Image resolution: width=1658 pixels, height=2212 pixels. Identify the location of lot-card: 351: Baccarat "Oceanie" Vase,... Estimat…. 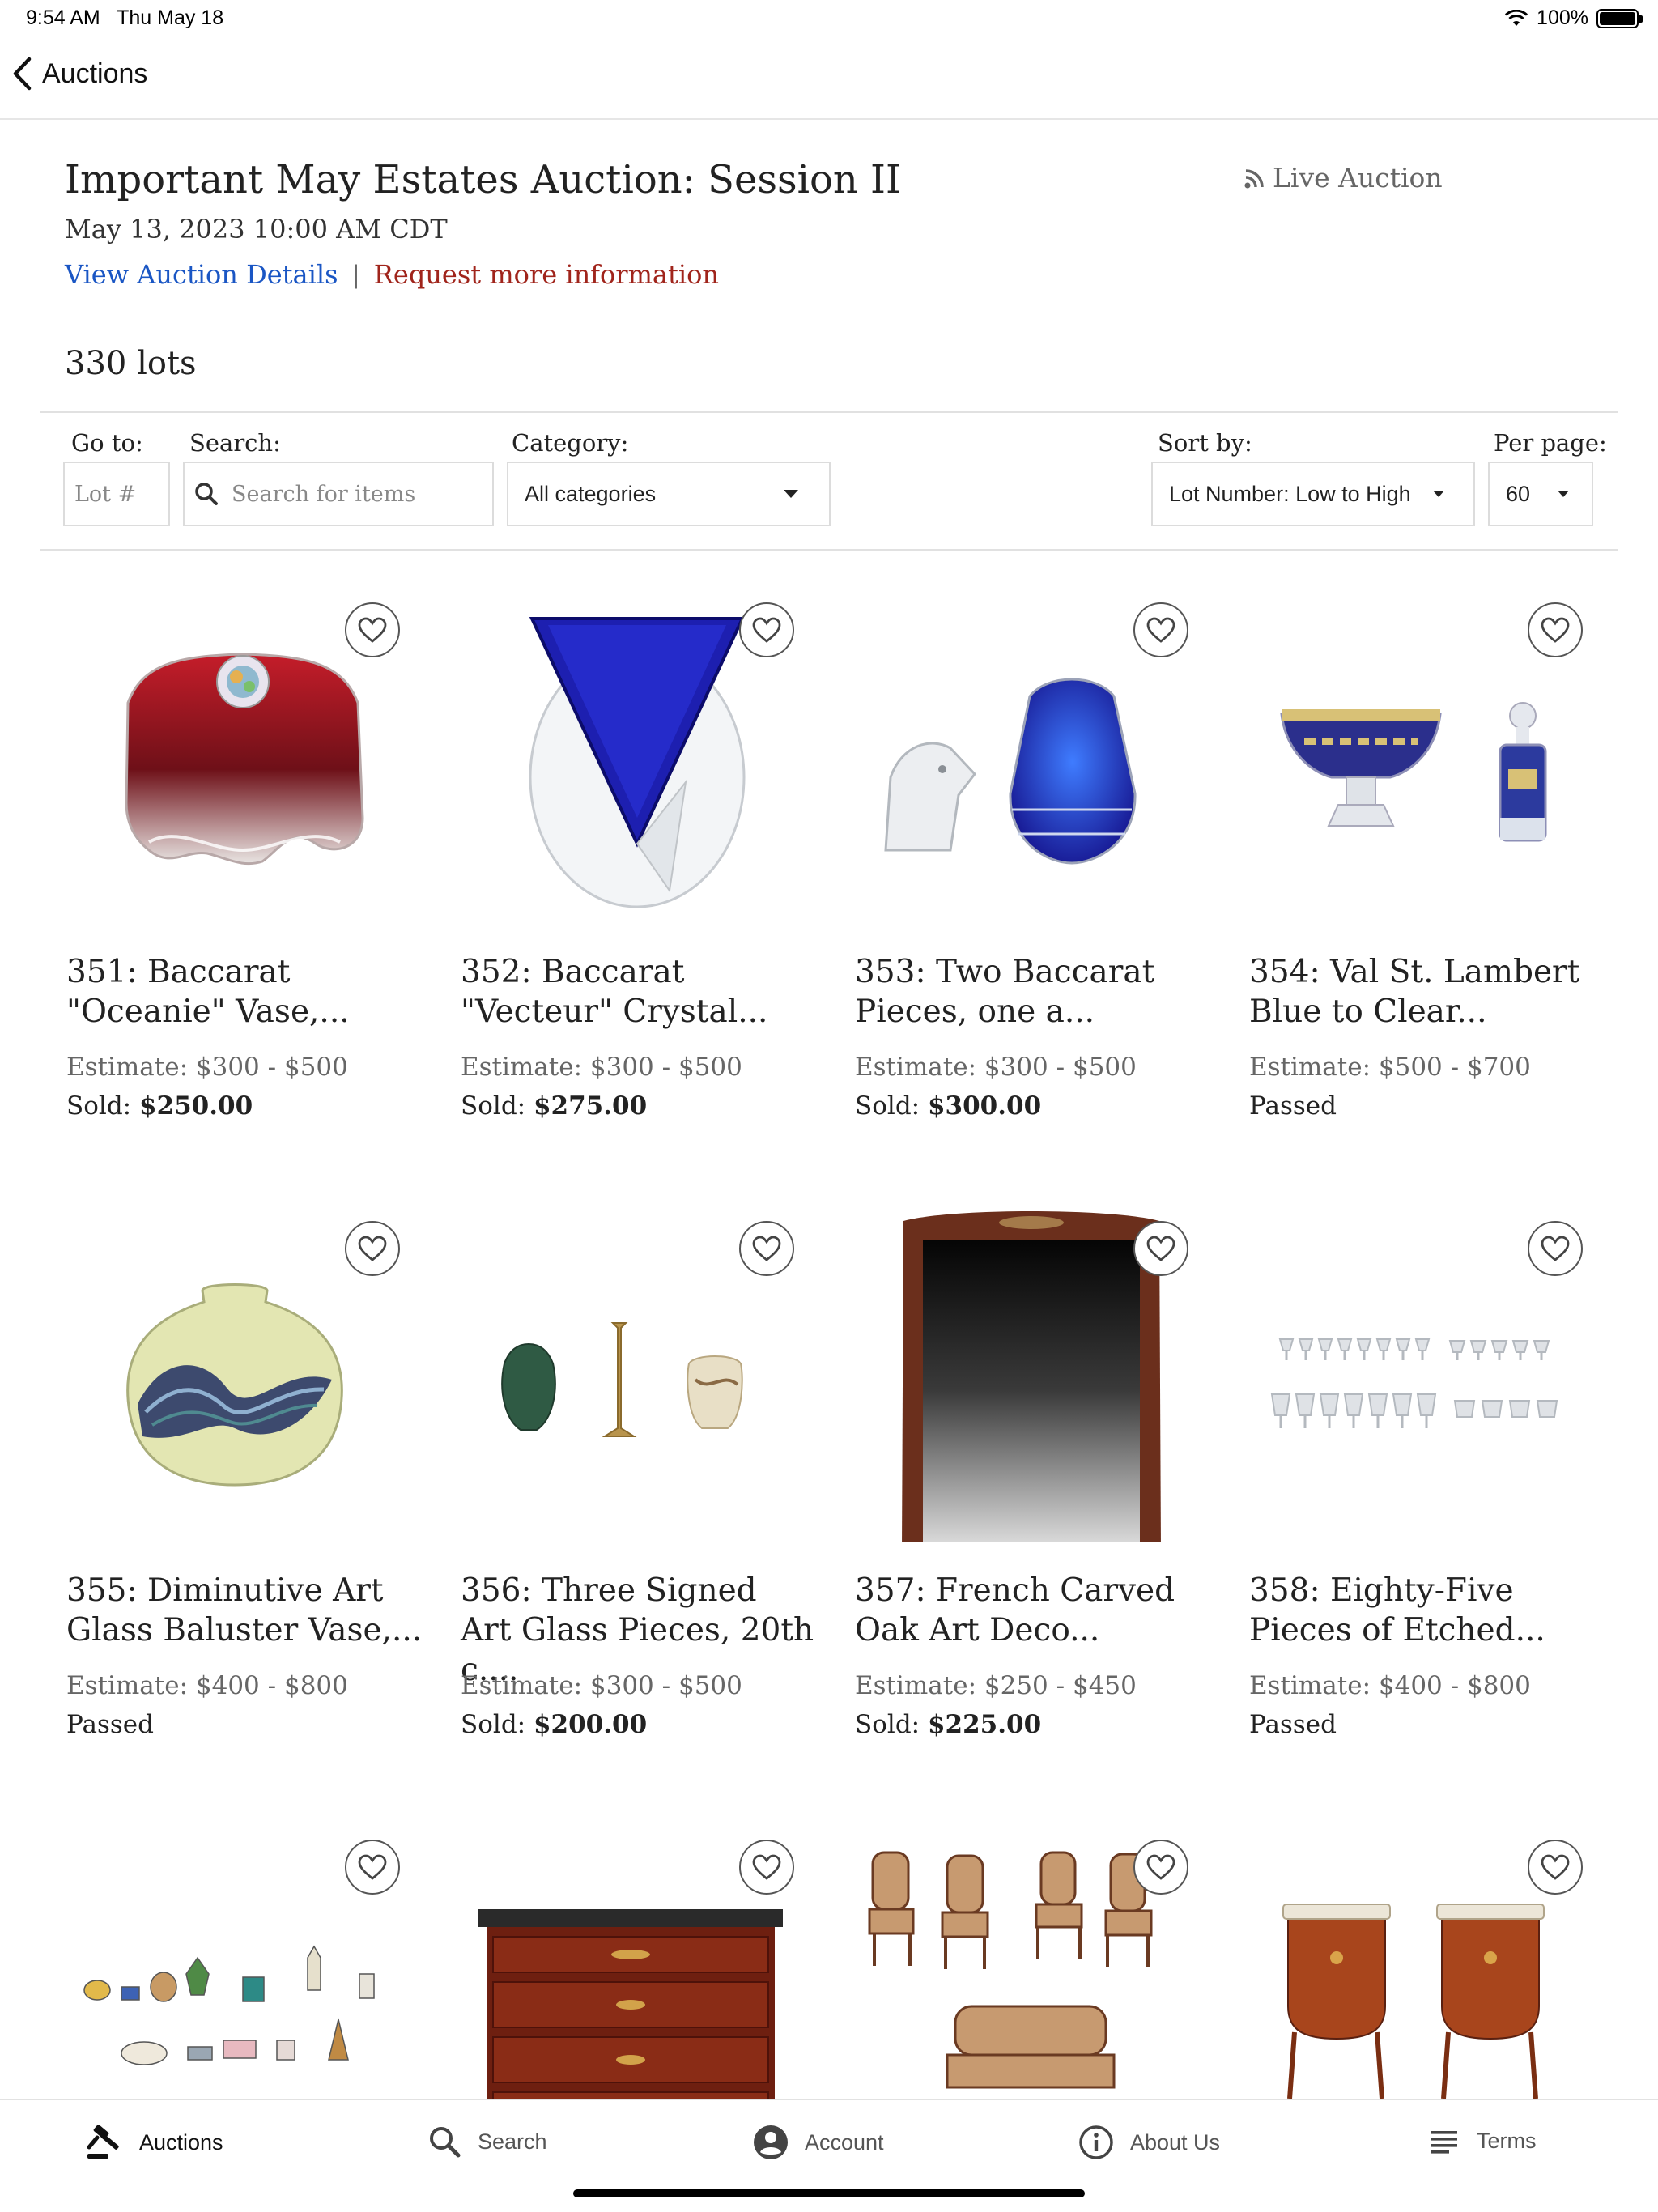
(243, 859).